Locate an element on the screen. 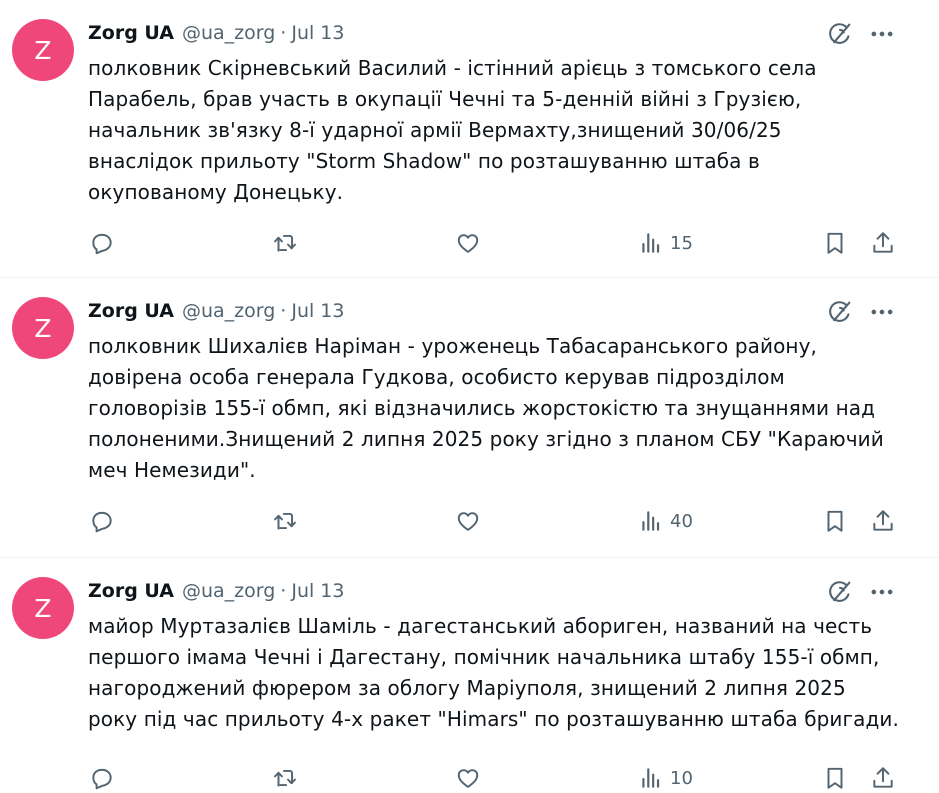 The image size is (939, 793). tweet-actions: 15 is located at coordinates (469, 243).